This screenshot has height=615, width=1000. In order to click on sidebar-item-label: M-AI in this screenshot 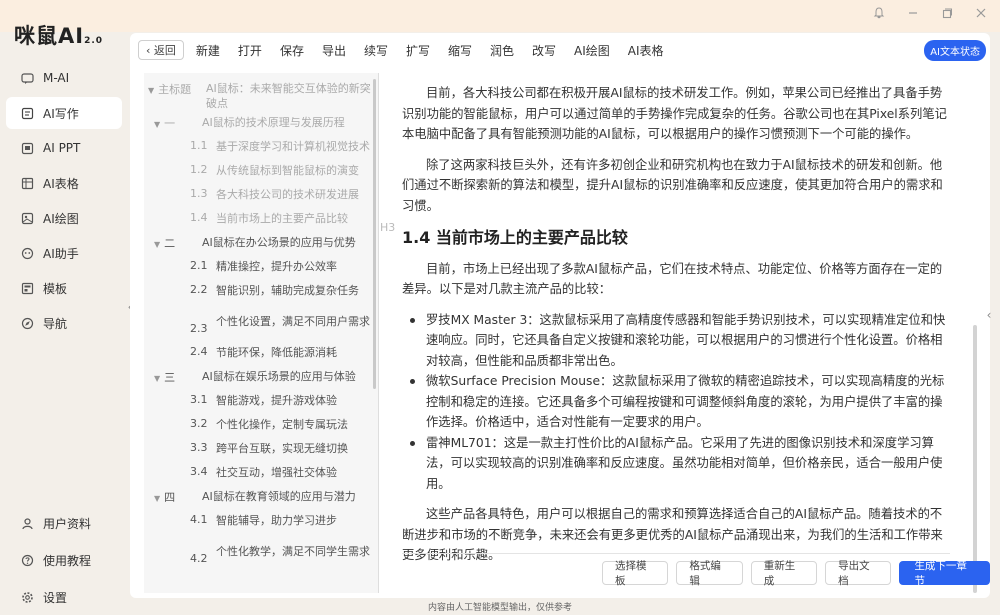, I will do `click(56, 78)`.